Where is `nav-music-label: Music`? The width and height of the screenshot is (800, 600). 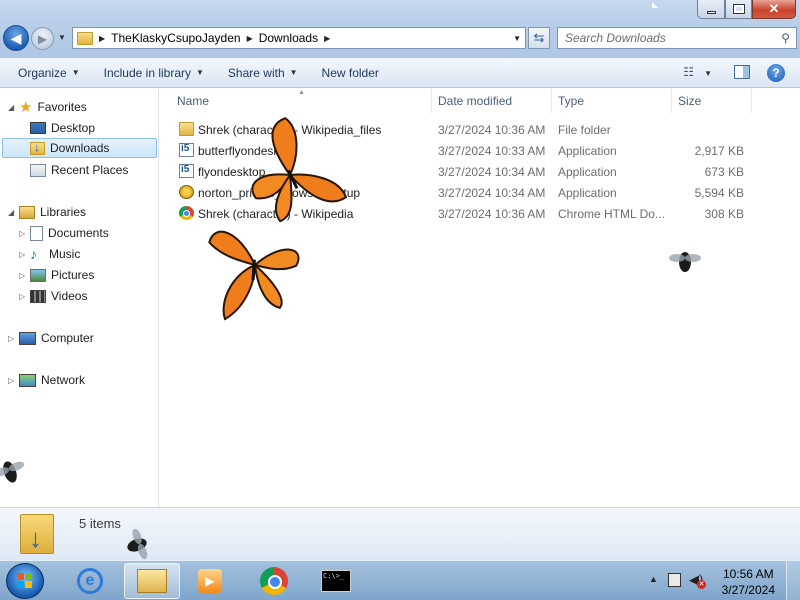 nav-music-label: Music is located at coordinates (65, 254).